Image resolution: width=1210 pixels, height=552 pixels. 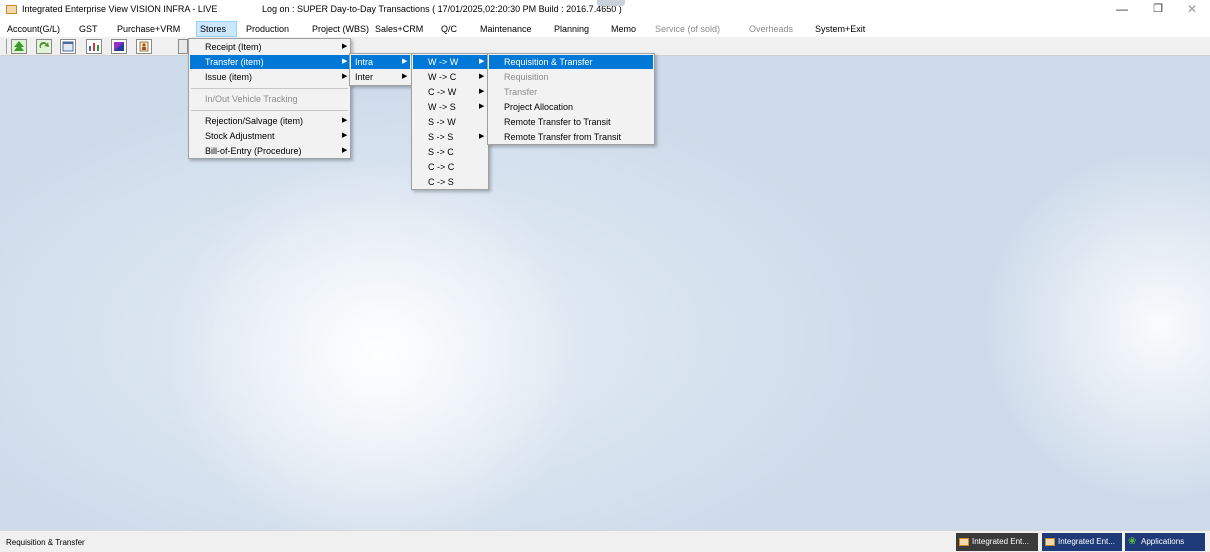 I want to click on menu-item-c-s: C -> S, so click(x=450, y=182).